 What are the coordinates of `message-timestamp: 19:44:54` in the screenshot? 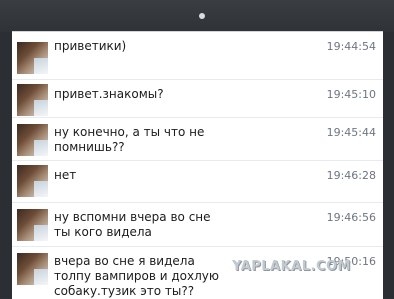 It's located at (351, 46).